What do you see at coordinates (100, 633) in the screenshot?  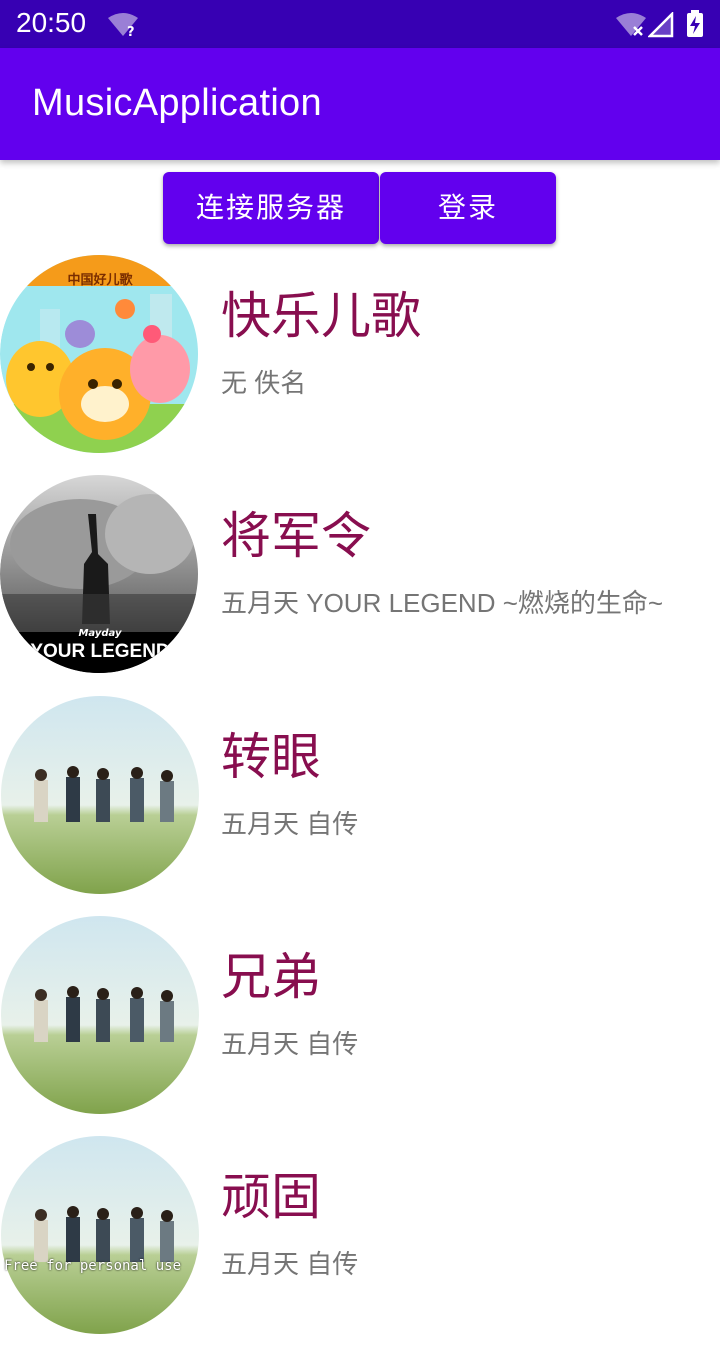 I see `cover-brand: Mayday` at bounding box center [100, 633].